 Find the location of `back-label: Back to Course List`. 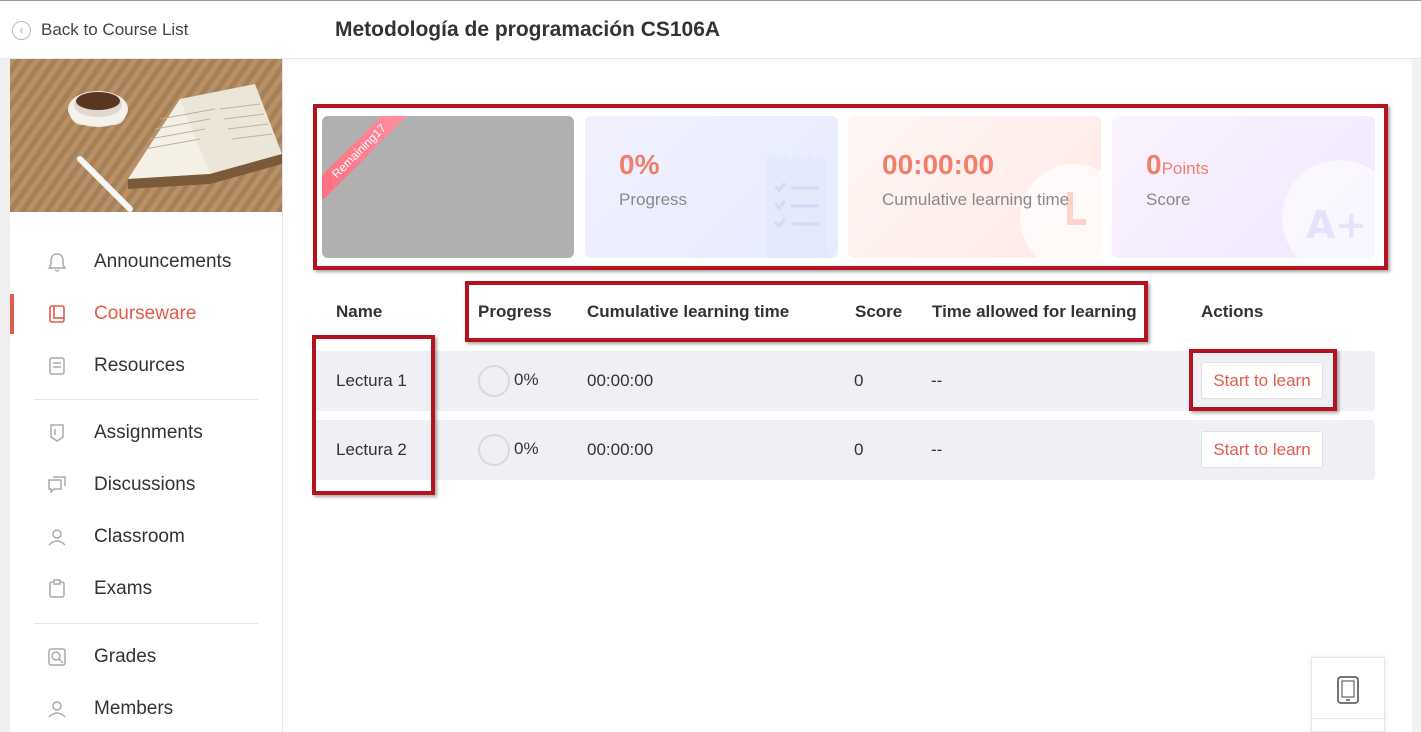

back-label: Back to Course List is located at coordinates (115, 29).